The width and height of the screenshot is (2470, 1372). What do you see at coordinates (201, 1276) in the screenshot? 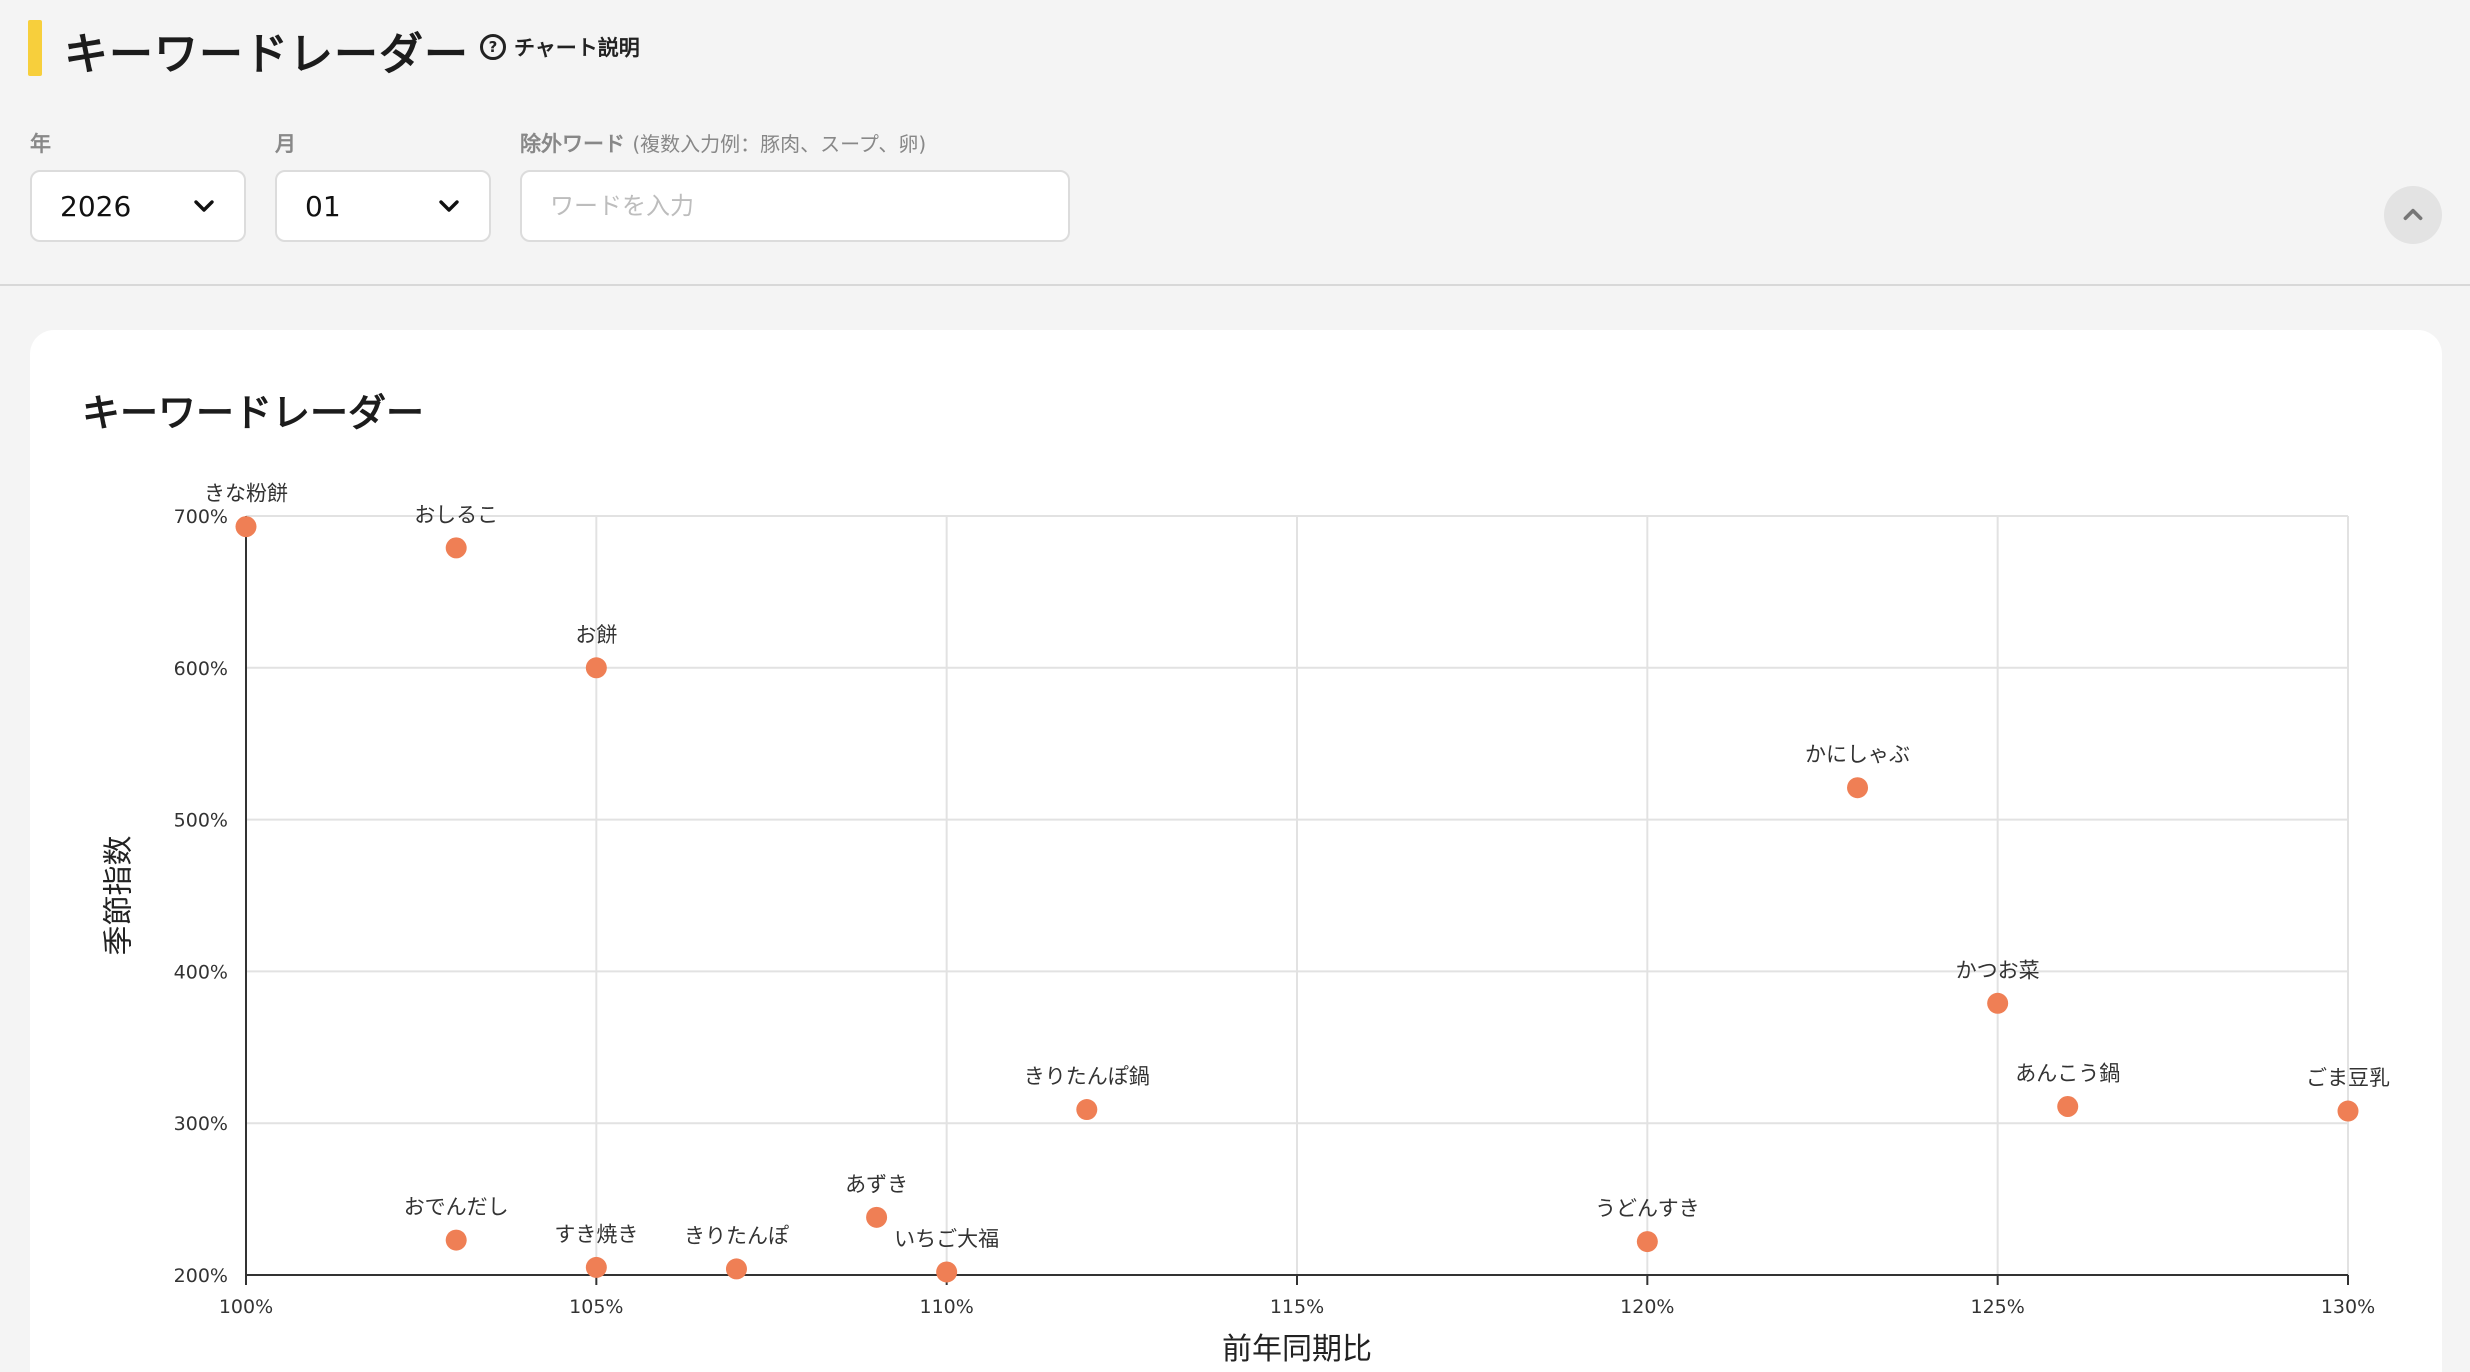
I see `y-tick-label: 200%` at bounding box center [201, 1276].